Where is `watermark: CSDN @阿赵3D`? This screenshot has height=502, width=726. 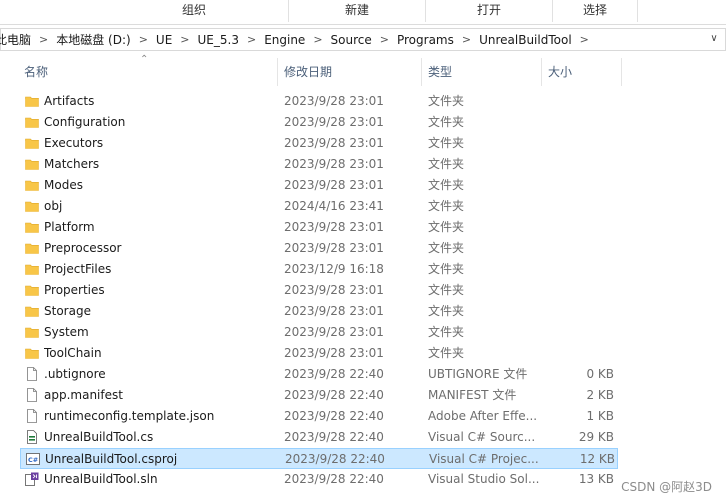
watermark: CSDN @阿赵3D is located at coordinates (666, 487).